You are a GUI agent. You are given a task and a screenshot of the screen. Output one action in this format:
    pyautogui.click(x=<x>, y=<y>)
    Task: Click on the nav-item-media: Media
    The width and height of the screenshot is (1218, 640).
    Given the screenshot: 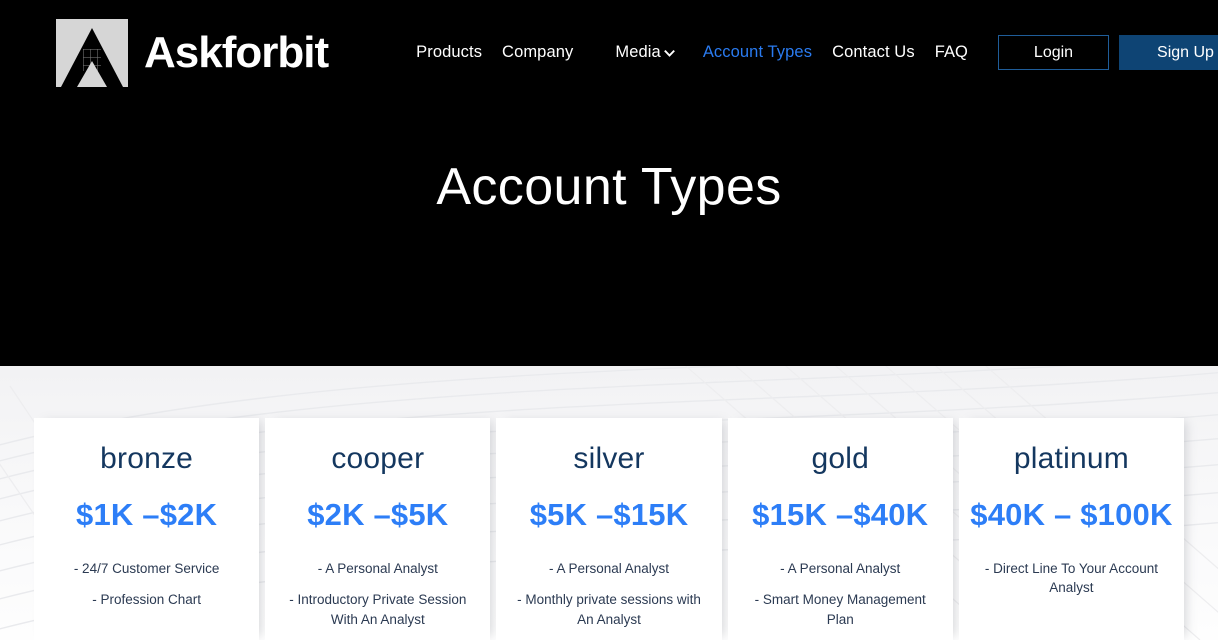 What is the action you would take?
    pyautogui.click(x=644, y=52)
    